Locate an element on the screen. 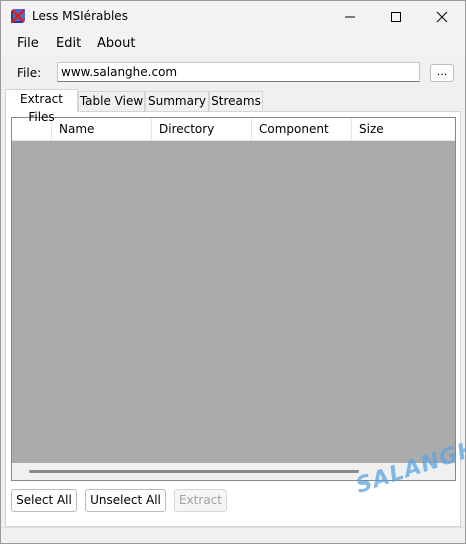  unselect-all-label: Unselect All is located at coordinates (125, 500).